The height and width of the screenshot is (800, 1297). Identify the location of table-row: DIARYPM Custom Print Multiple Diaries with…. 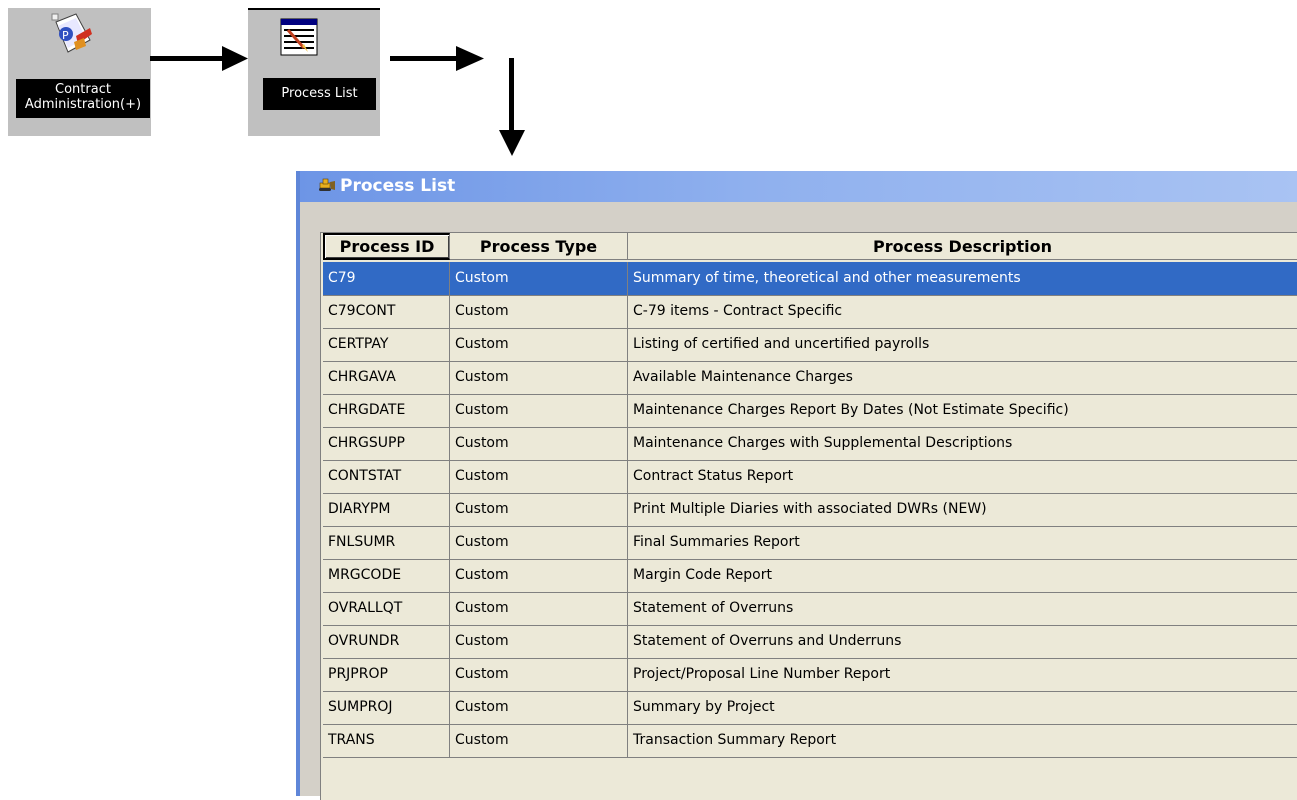
(809, 510).